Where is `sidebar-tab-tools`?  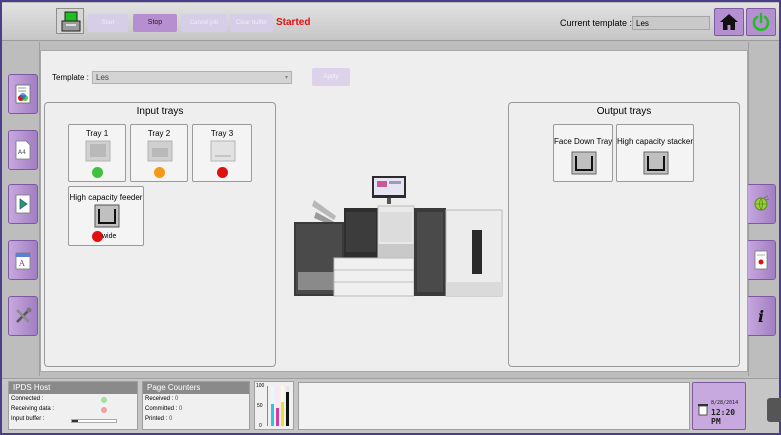
sidebar-tab-tools is located at coordinates (23, 316).